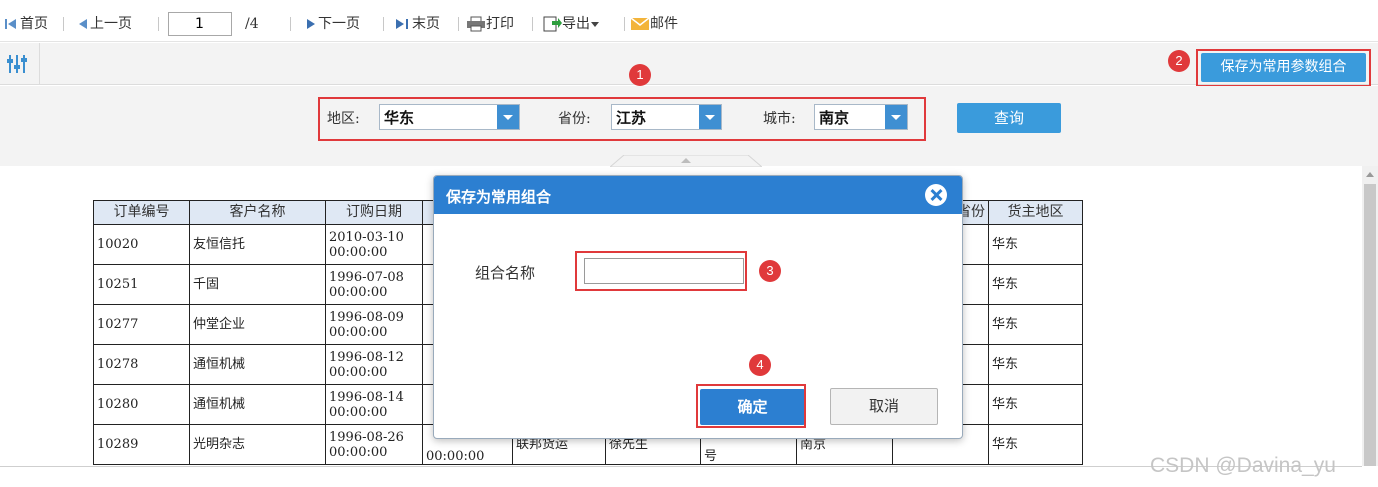 The image size is (1378, 487). I want to click on table-cell: 1996-07-08 00:00:00, so click(374, 284).